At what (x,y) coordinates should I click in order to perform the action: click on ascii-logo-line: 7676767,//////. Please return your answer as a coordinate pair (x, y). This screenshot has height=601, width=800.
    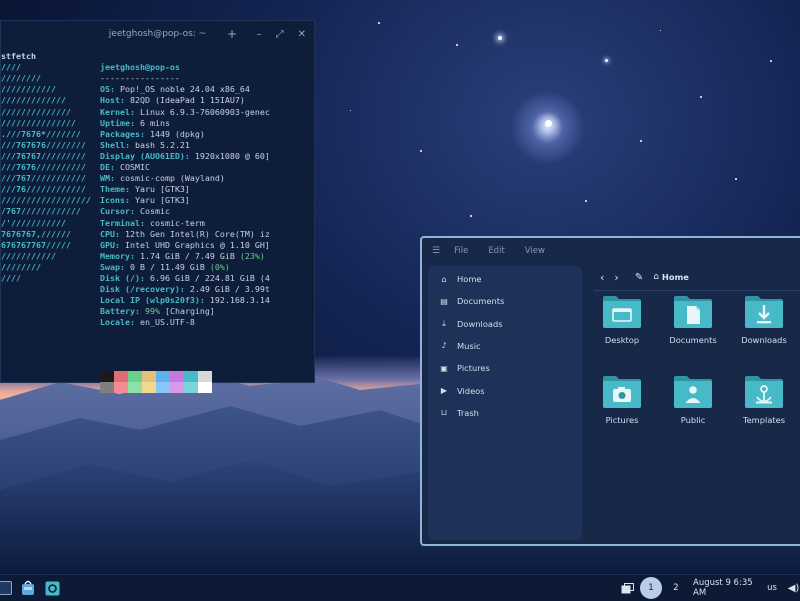
    Looking at the image, I should click on (36, 233).